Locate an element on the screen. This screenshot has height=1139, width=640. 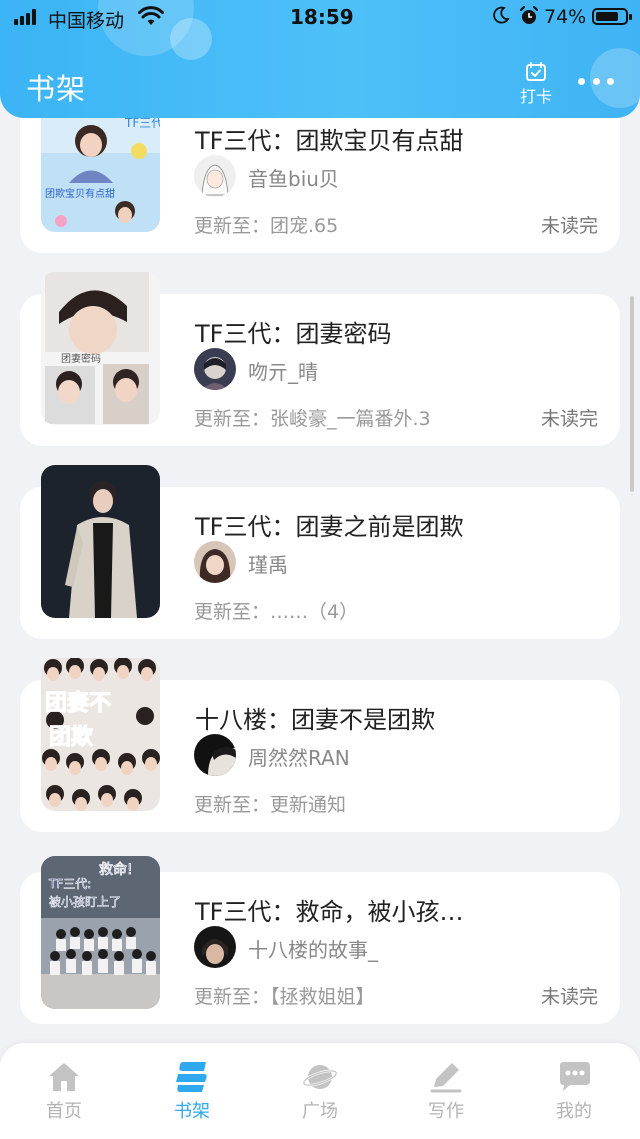
moon-icon is located at coordinates (501, 15).